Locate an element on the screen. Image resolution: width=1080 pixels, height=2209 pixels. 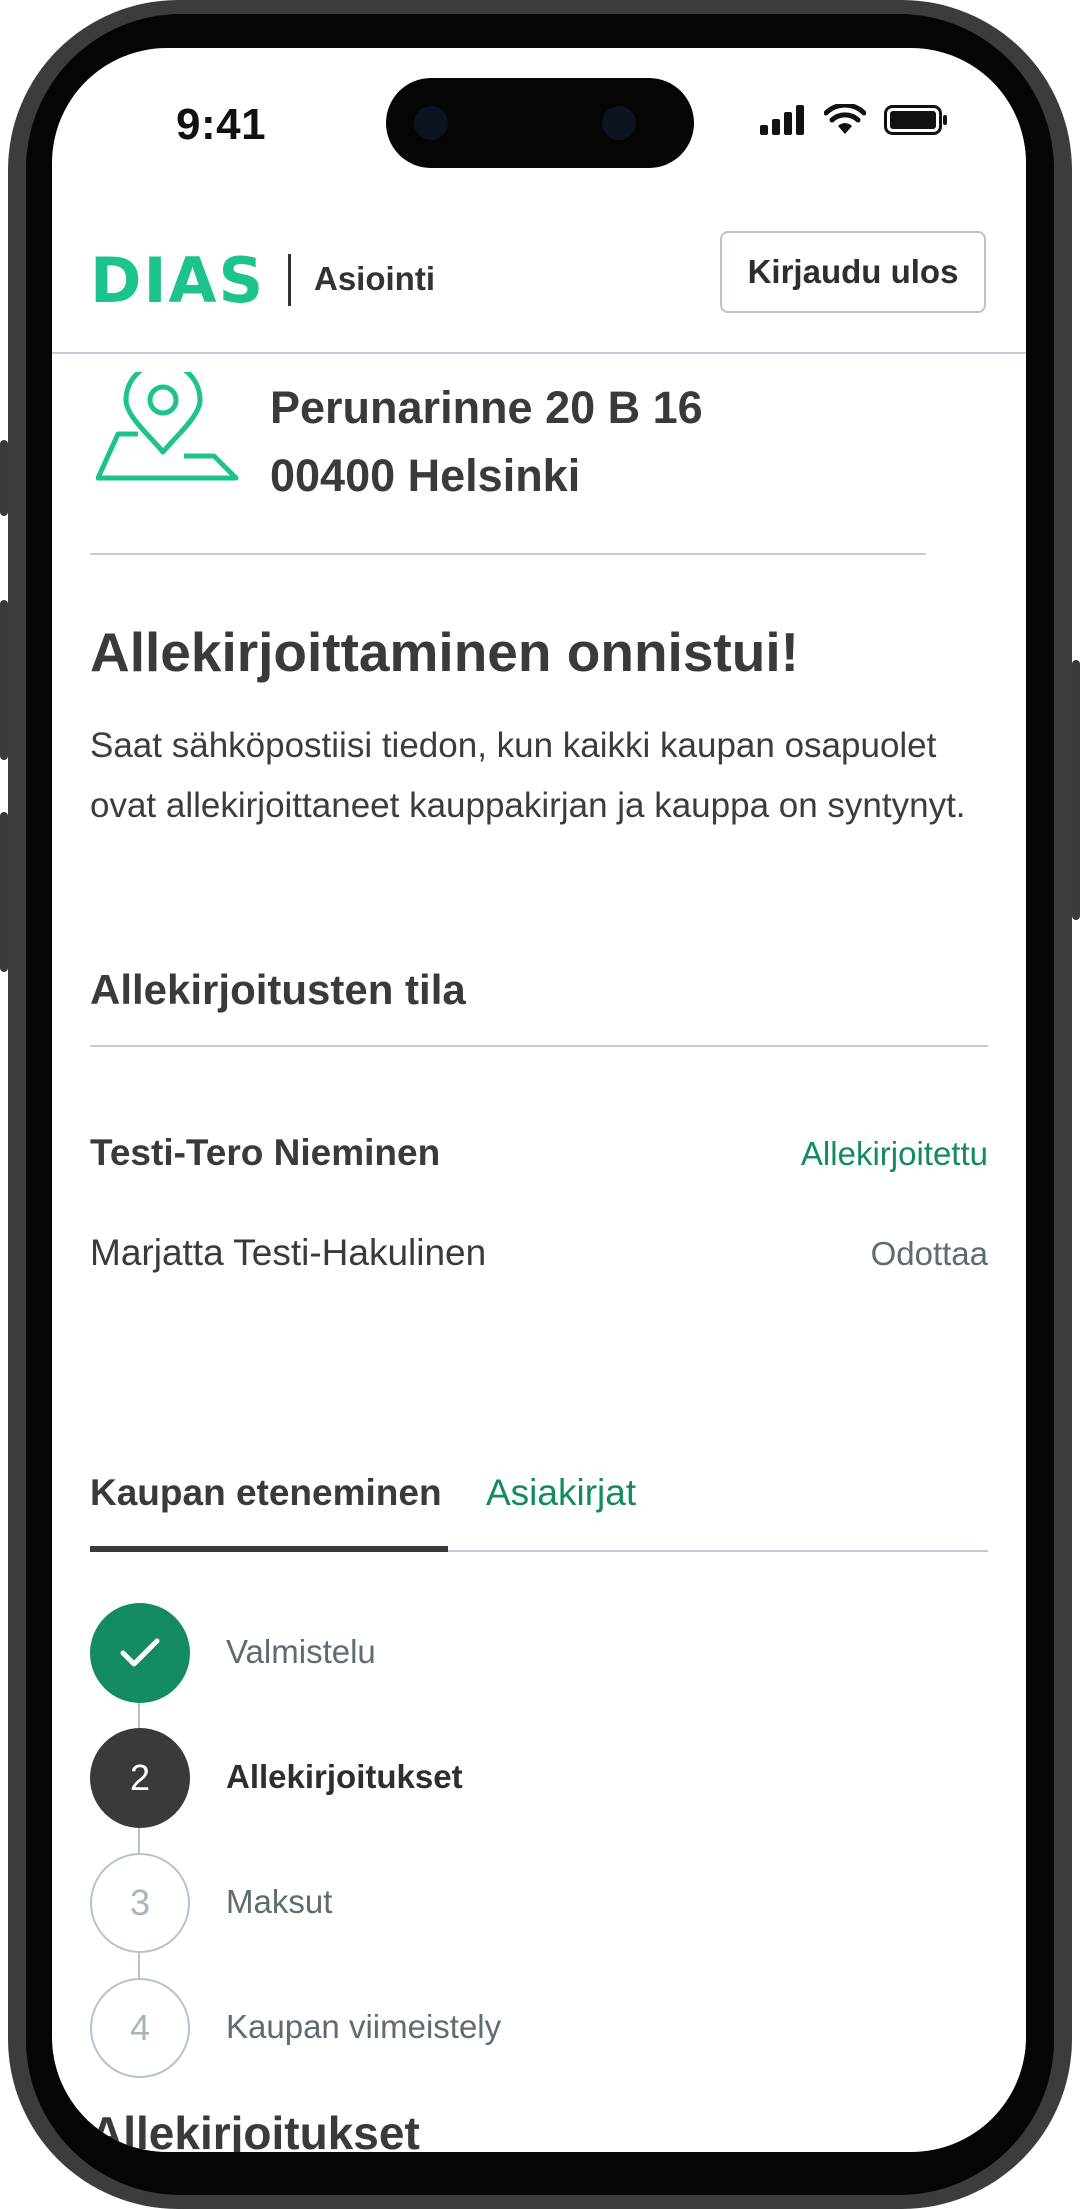
logo-separator is located at coordinates (289, 280).